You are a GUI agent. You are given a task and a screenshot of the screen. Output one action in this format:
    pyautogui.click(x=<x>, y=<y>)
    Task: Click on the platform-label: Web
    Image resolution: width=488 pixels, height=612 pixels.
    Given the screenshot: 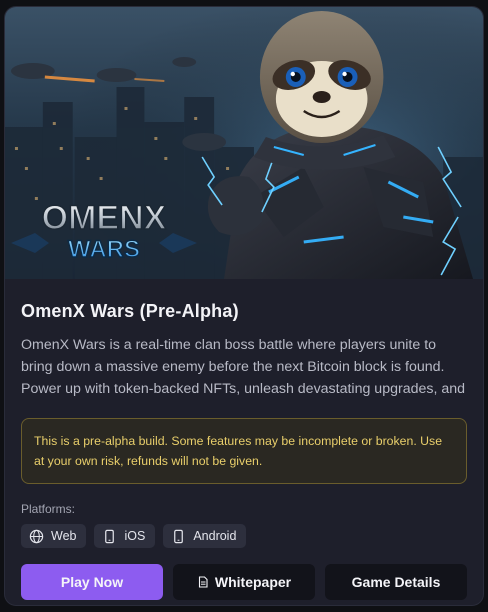 What is the action you would take?
    pyautogui.click(x=64, y=536)
    